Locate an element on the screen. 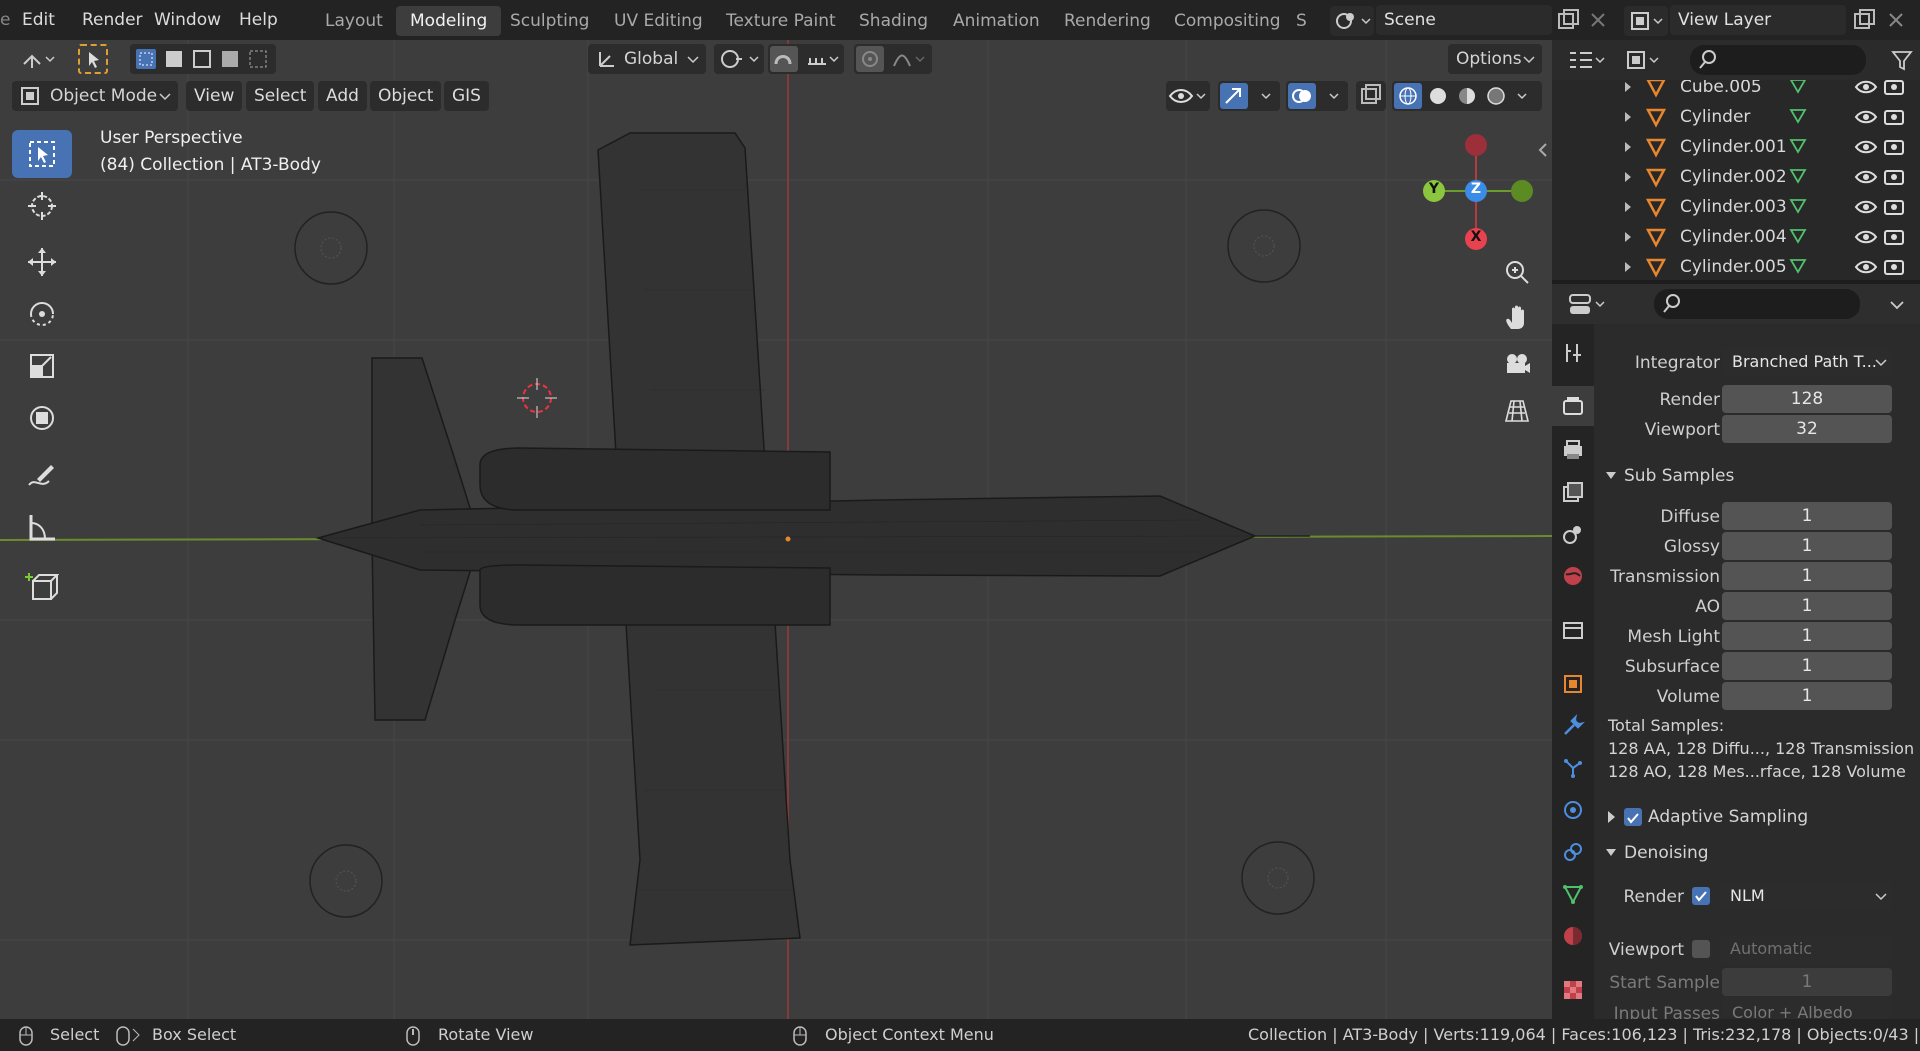 Image resolution: width=1920 pixels, height=1051 pixels. constraint-properties-tab-icon is located at coordinates (1573, 852).